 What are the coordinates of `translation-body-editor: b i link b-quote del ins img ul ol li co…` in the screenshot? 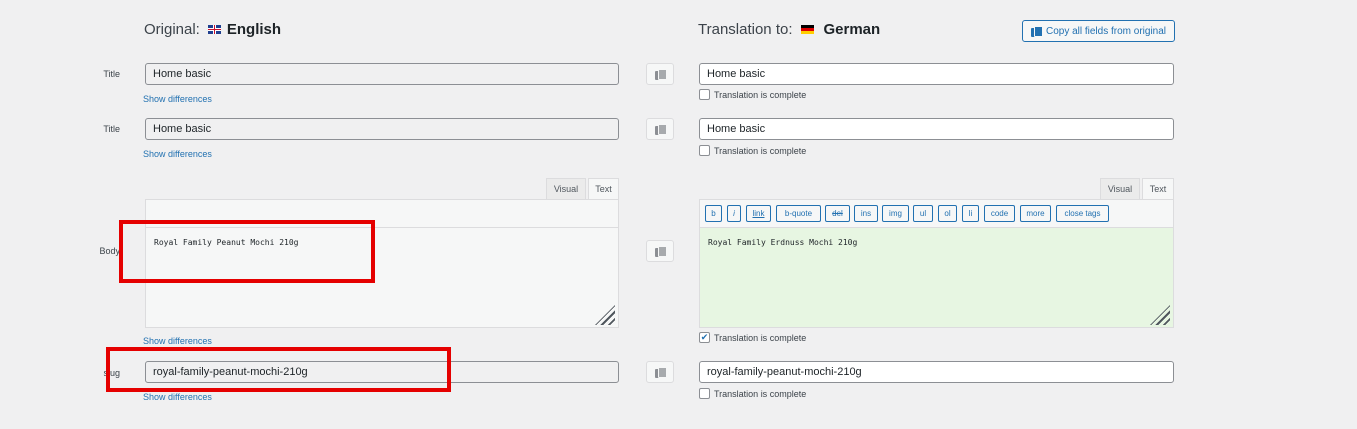 It's located at (936, 263).